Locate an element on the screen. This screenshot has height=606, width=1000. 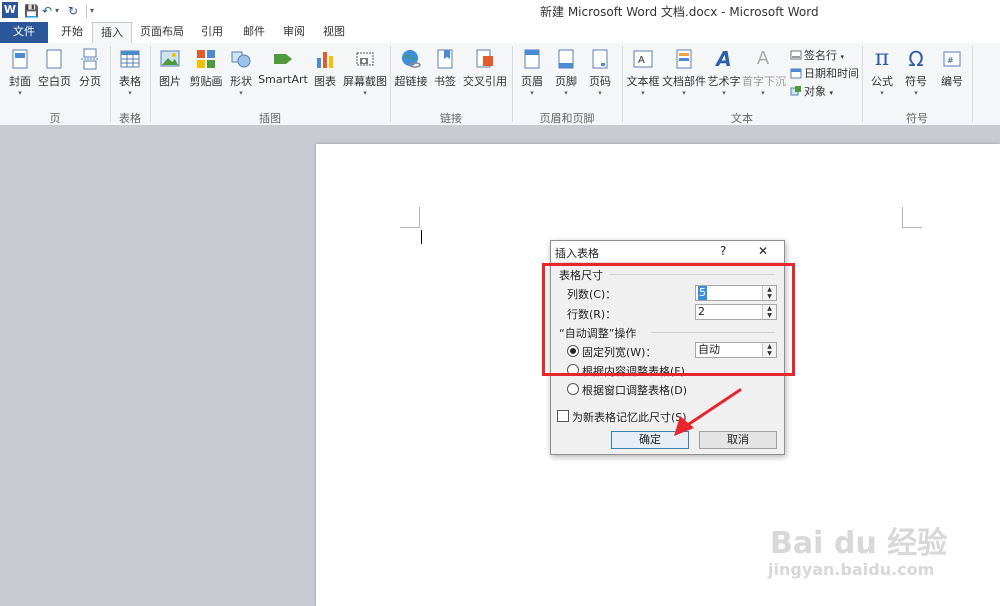
footer-icon is located at coordinates (566, 59).